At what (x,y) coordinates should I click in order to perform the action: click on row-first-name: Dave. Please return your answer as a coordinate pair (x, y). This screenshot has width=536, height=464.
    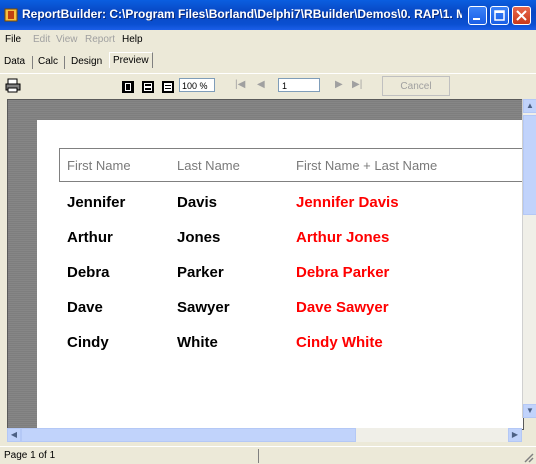
    Looking at the image, I should click on (85, 307).